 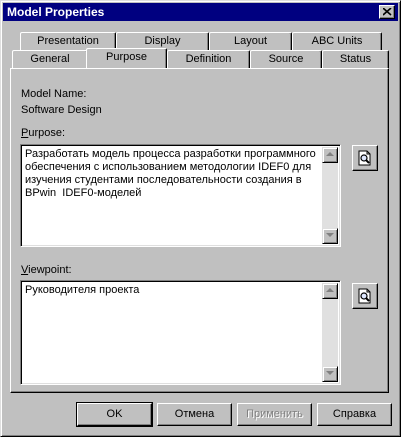 What do you see at coordinates (286, 59) in the screenshot?
I see `tab-source: Source` at bounding box center [286, 59].